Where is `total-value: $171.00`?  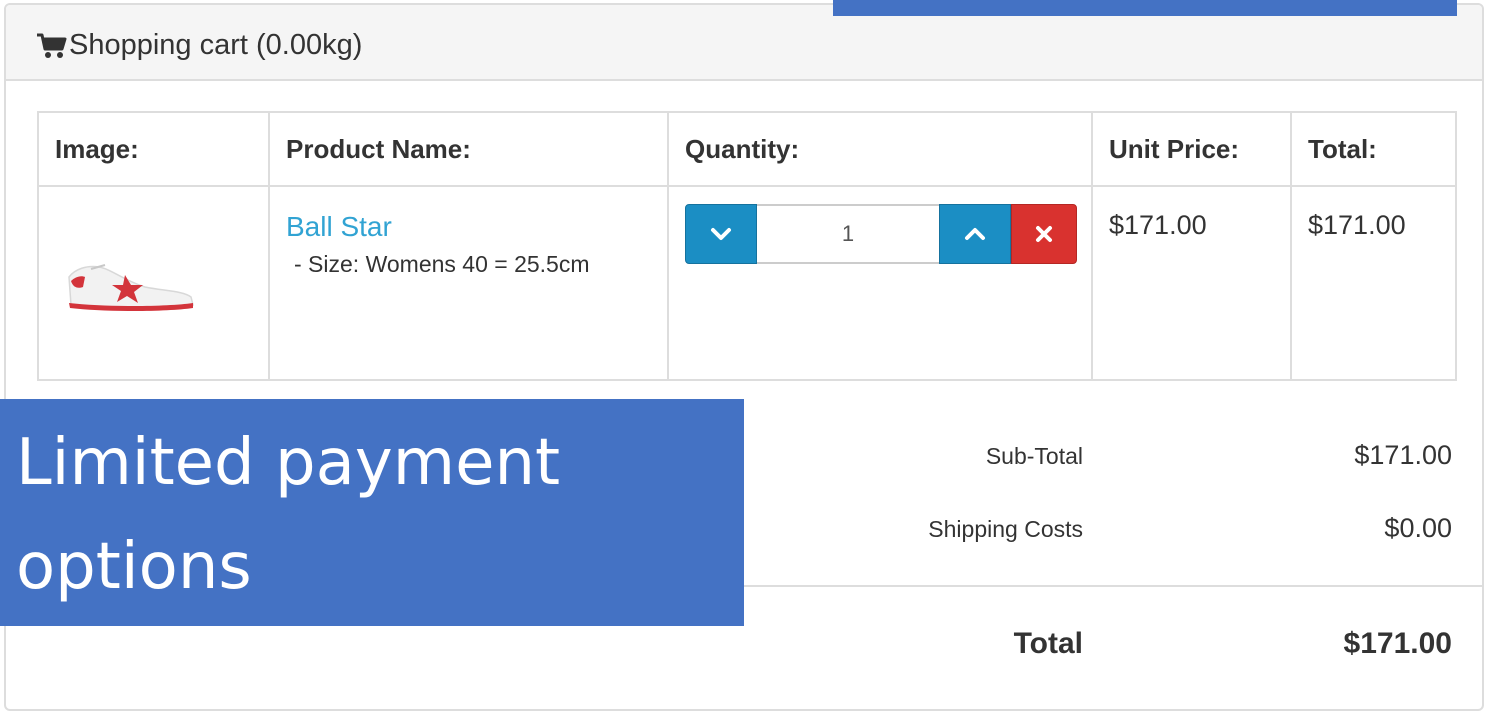
total-value: $171.00 is located at coordinates (1397, 643).